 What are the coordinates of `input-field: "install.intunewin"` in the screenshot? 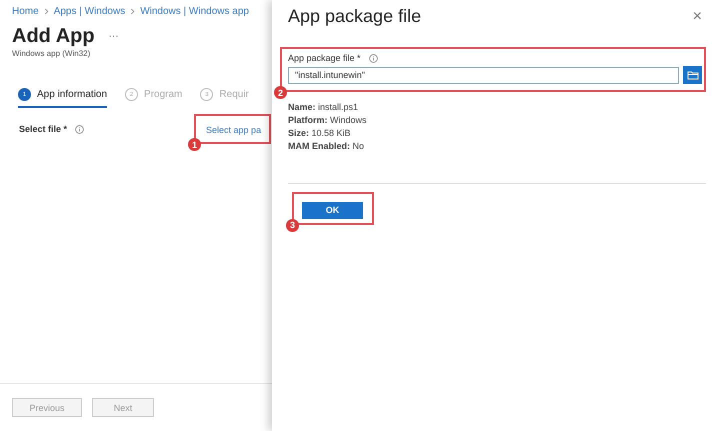 It's located at (483, 75).